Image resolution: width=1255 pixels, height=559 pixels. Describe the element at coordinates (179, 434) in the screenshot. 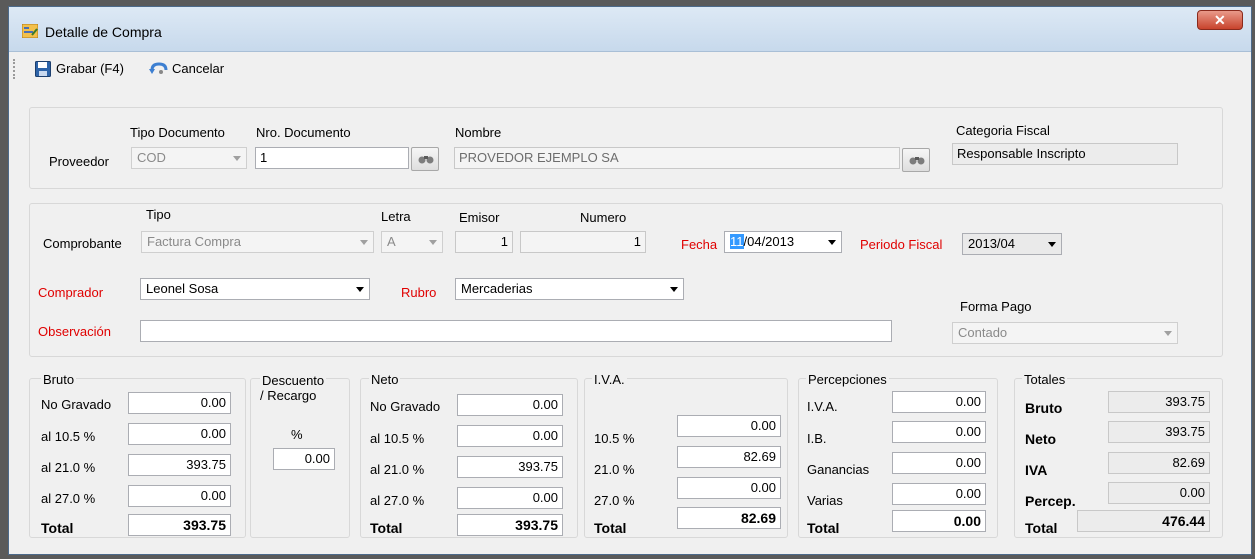

I see `bruto-105-input: 0.00` at that location.